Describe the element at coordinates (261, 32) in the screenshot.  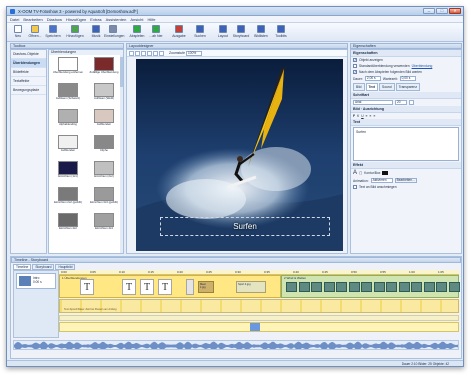
I see `toolbar-button-13: Bildlisten` at that location.